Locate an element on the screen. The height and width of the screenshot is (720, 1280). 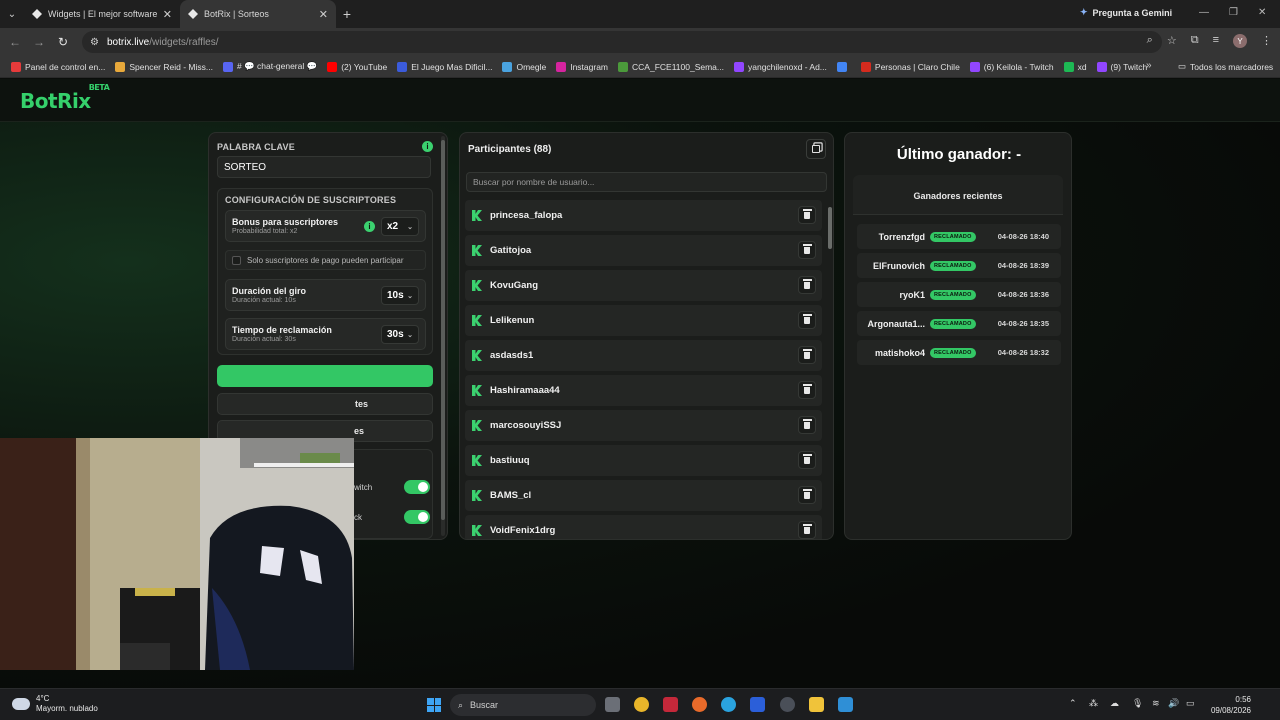
restore-icon: ❐ is located at coordinates (1233, 12).